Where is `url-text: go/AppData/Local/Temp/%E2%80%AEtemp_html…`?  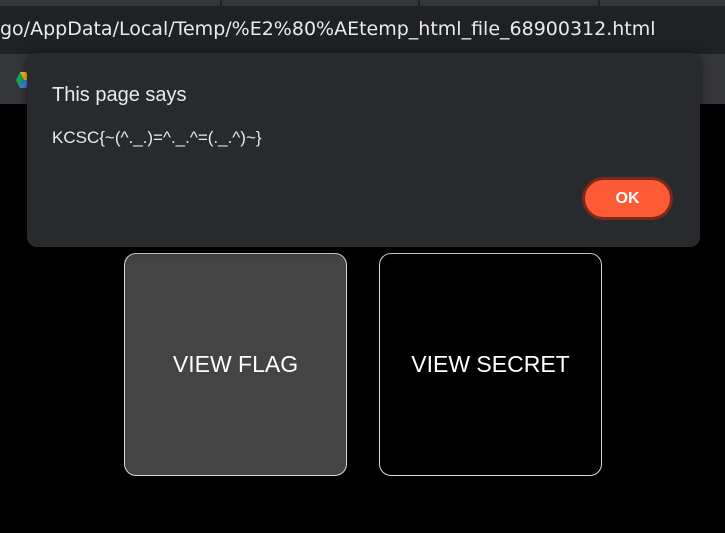 url-text: go/AppData/Local/Temp/%E2%80%AEtemp_html… is located at coordinates (328, 29).